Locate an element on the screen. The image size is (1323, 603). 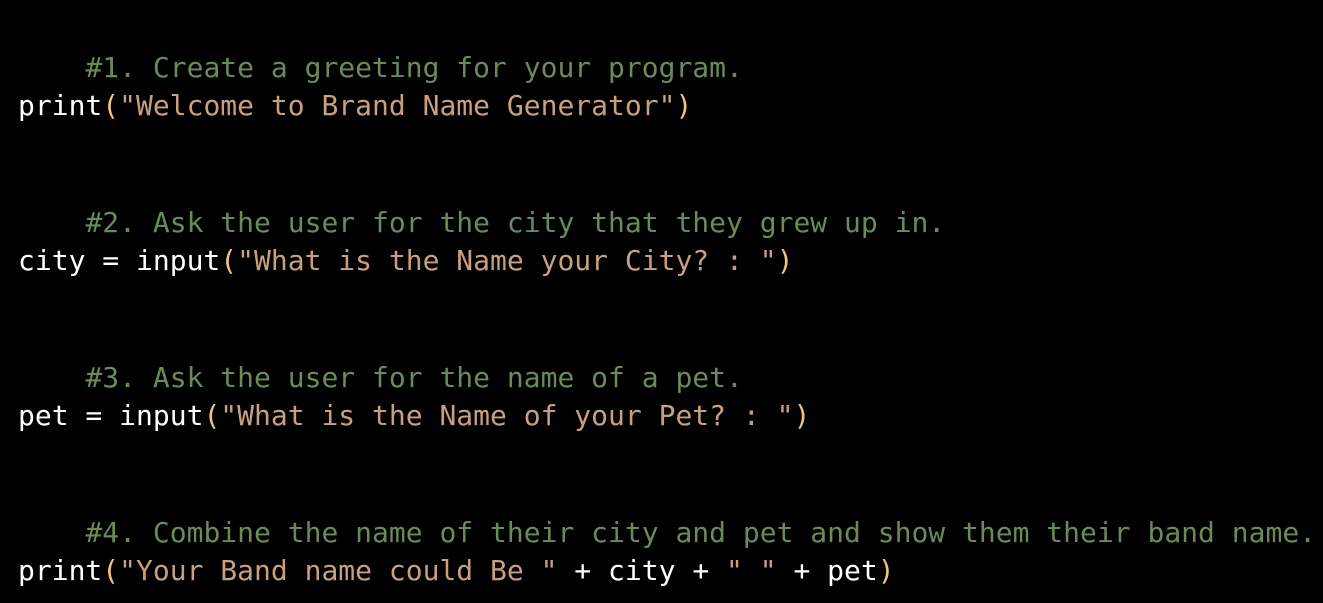
assignment-expression: city = input is located at coordinates (119, 260).